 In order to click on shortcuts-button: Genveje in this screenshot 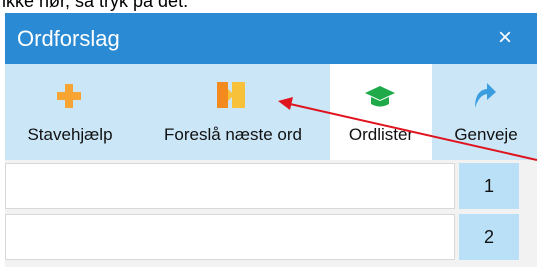, I will do `click(486, 112)`.